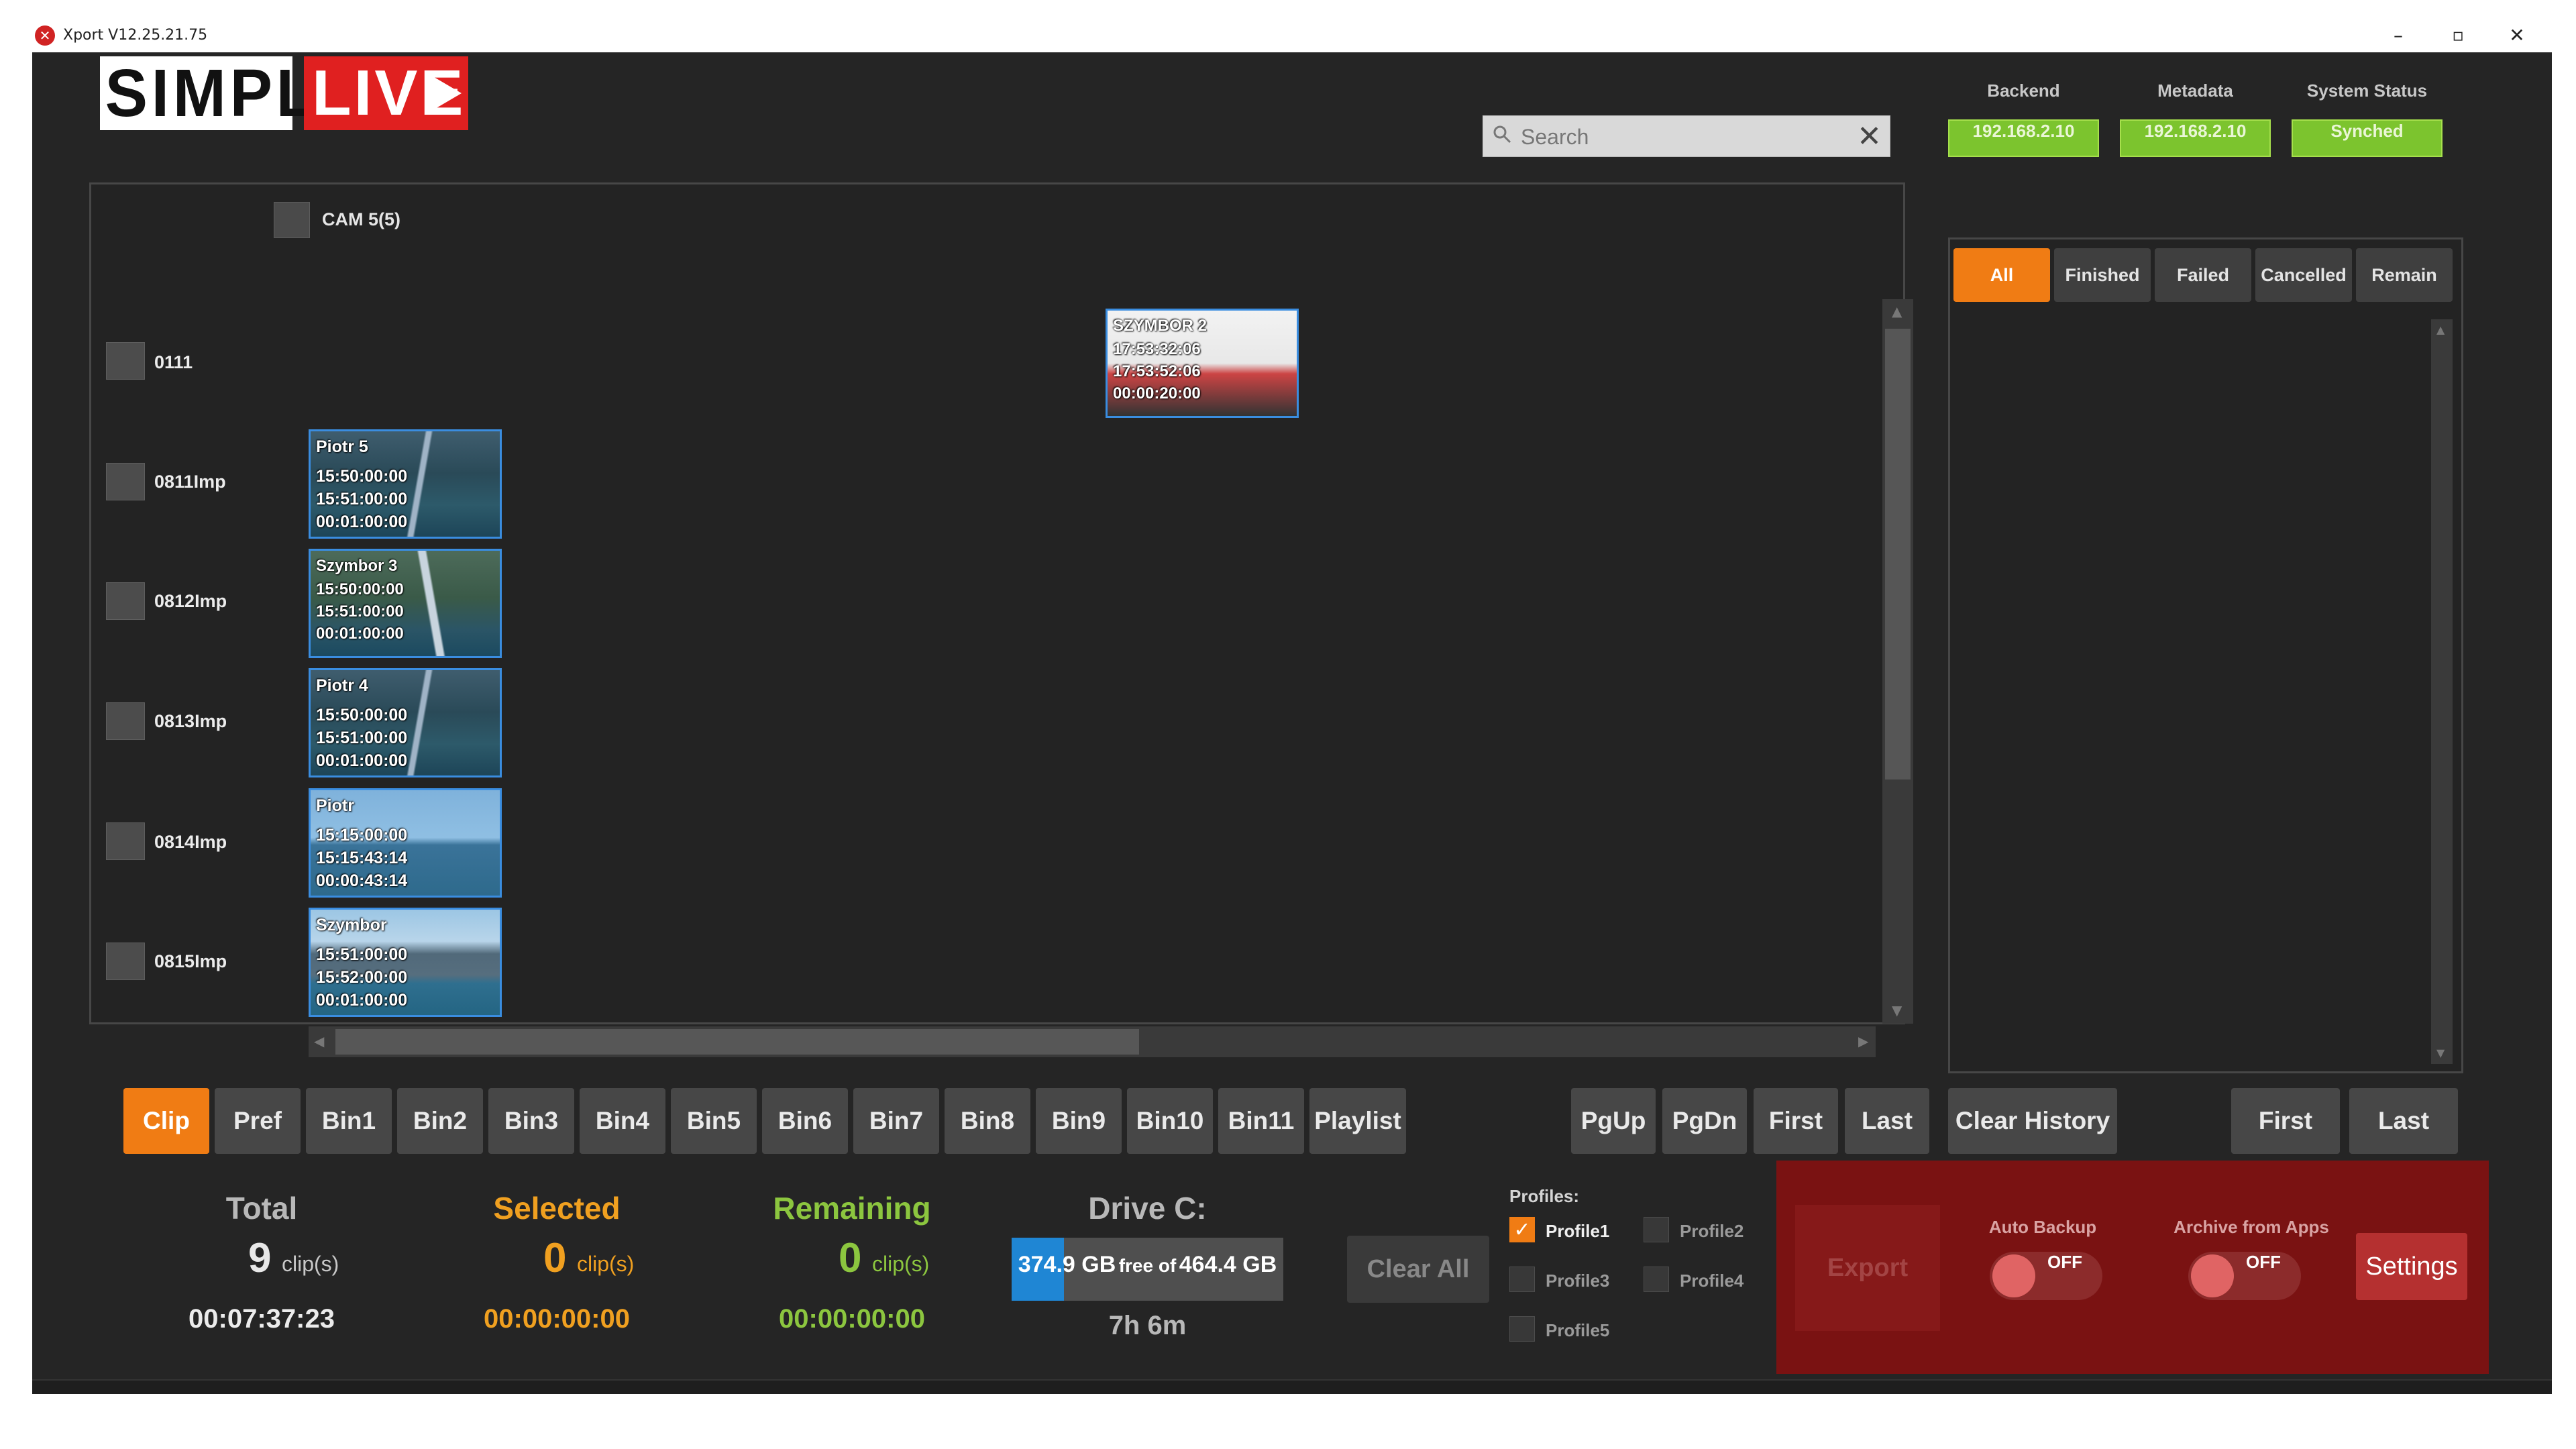 The height and width of the screenshot is (1449, 2576). Describe the element at coordinates (262, 1319) in the screenshot. I see `total-duration: 00:07:37:23` at that location.